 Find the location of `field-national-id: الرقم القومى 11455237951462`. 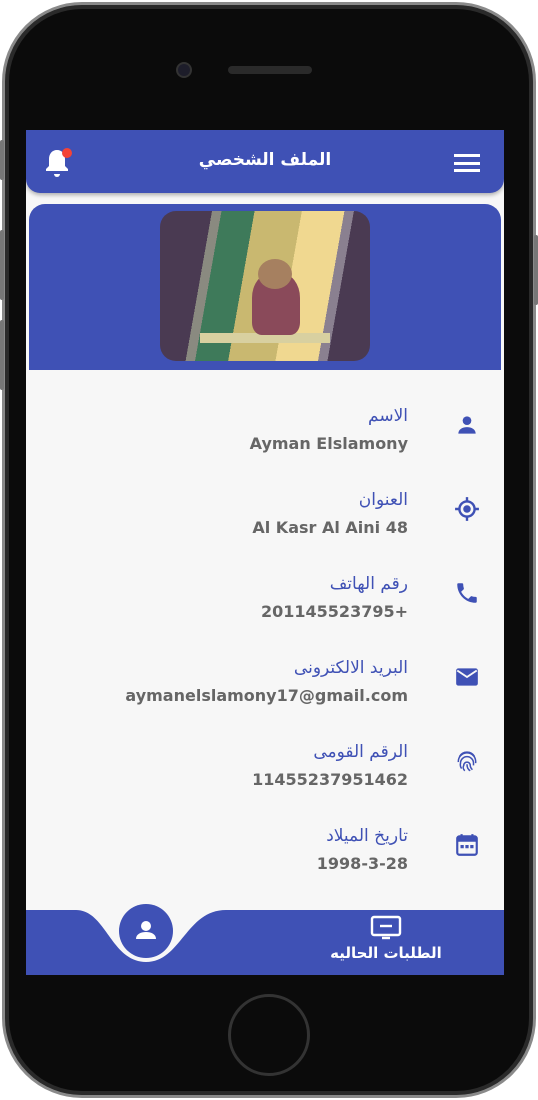

field-national-id: الرقم القومى 11455237951462 is located at coordinates (265, 777).